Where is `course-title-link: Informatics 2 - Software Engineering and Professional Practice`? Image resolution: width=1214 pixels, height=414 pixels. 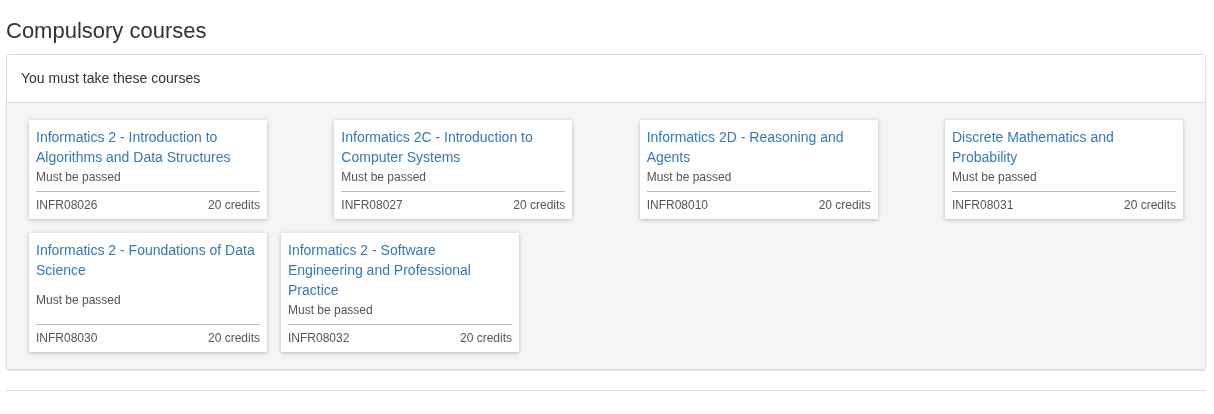 course-title-link: Informatics 2 - Software Engineering and Professional Practice is located at coordinates (400, 270).